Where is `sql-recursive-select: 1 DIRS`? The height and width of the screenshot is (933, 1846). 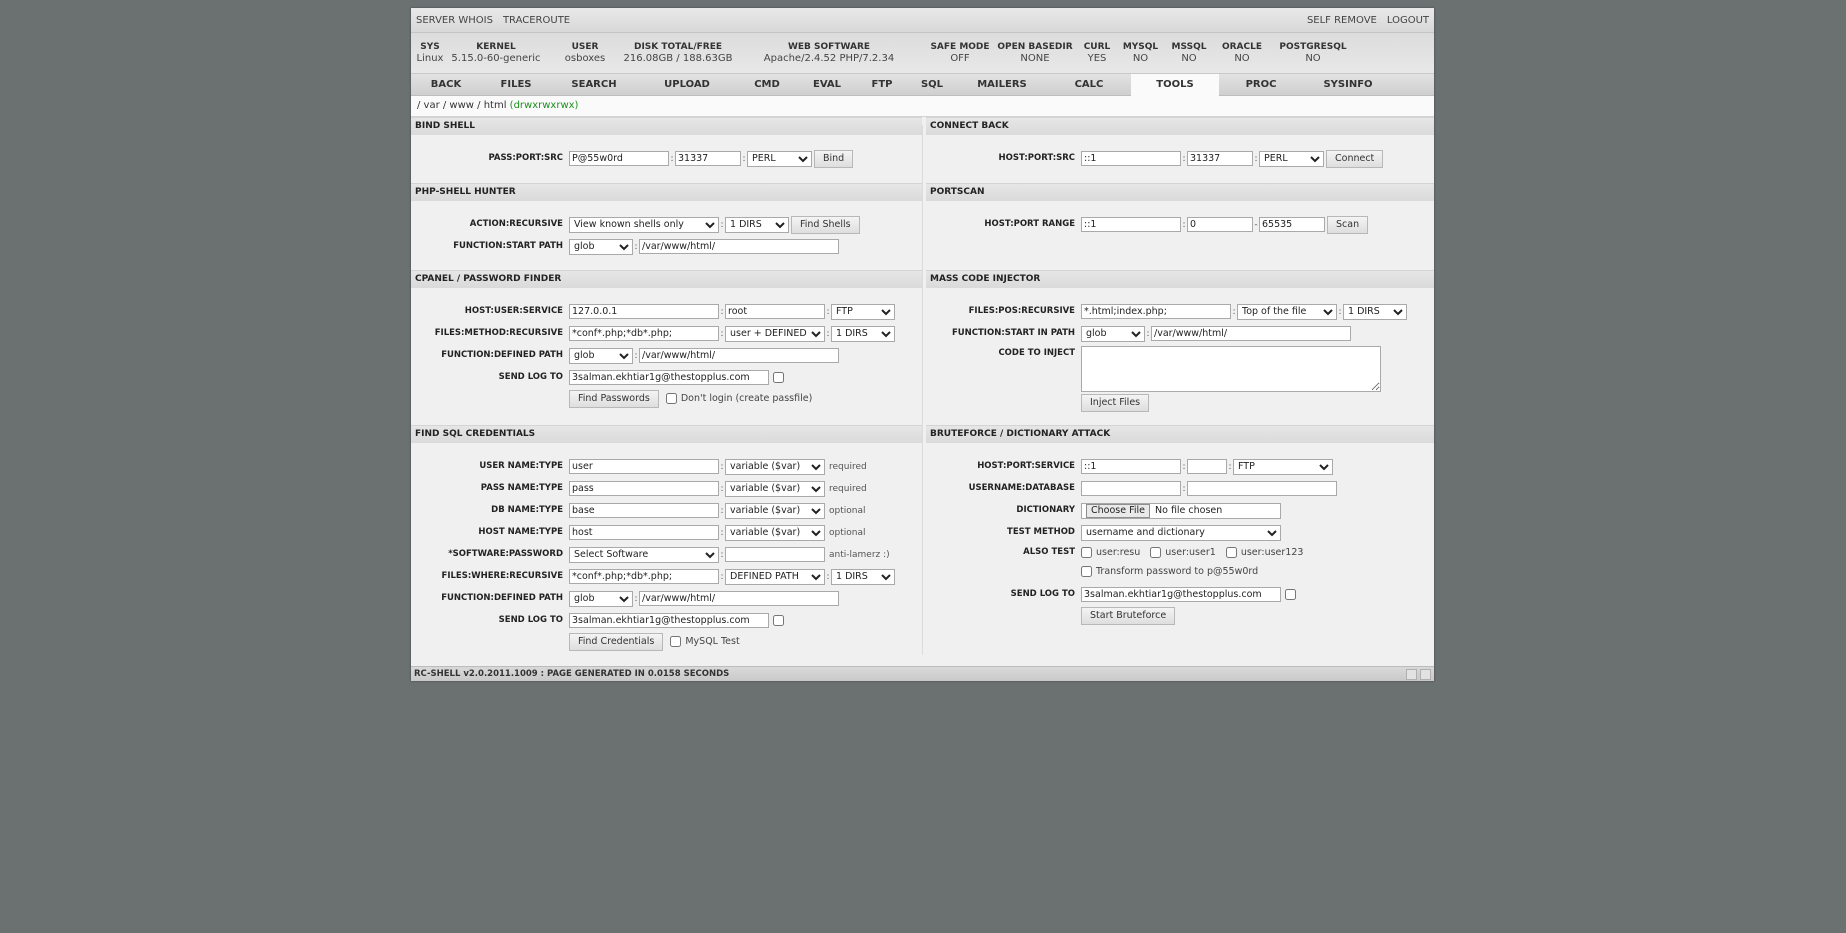
sql-recursive-select: 1 DIRS is located at coordinates (863, 576).